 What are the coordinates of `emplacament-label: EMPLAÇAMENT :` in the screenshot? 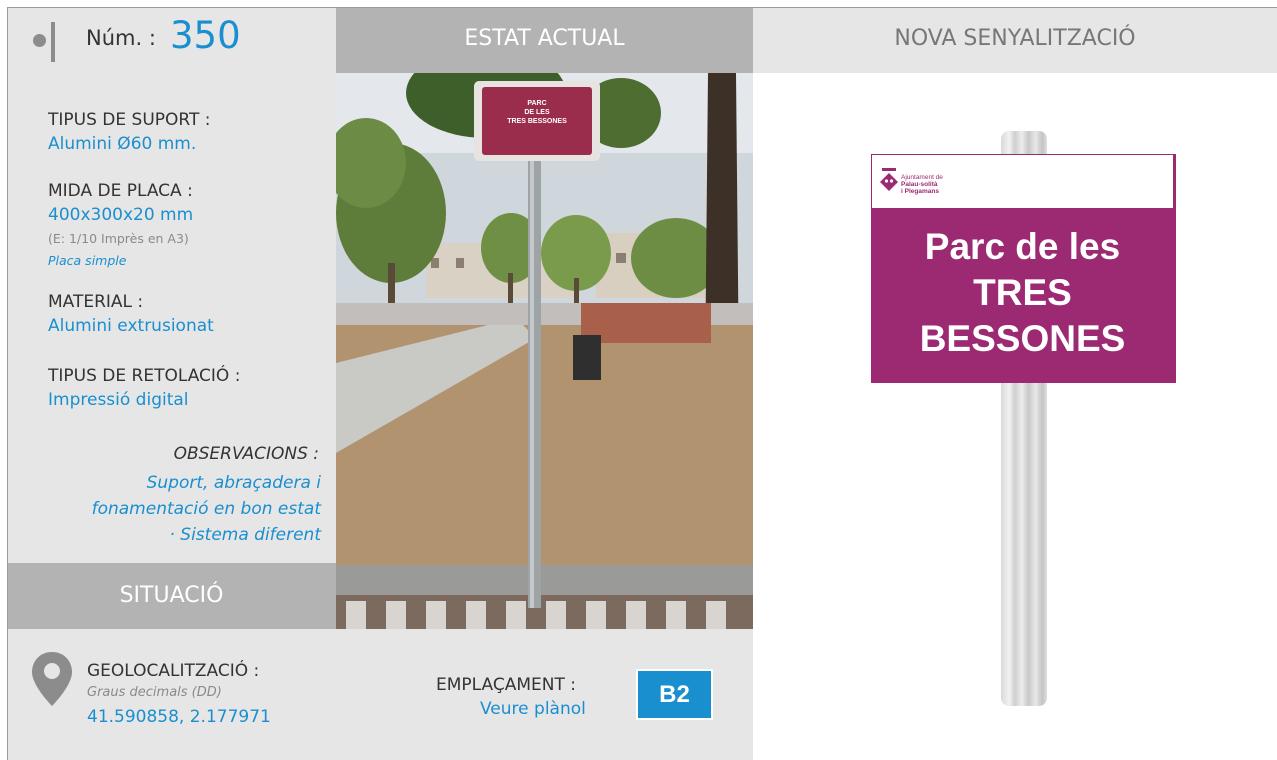 It's located at (506, 685).